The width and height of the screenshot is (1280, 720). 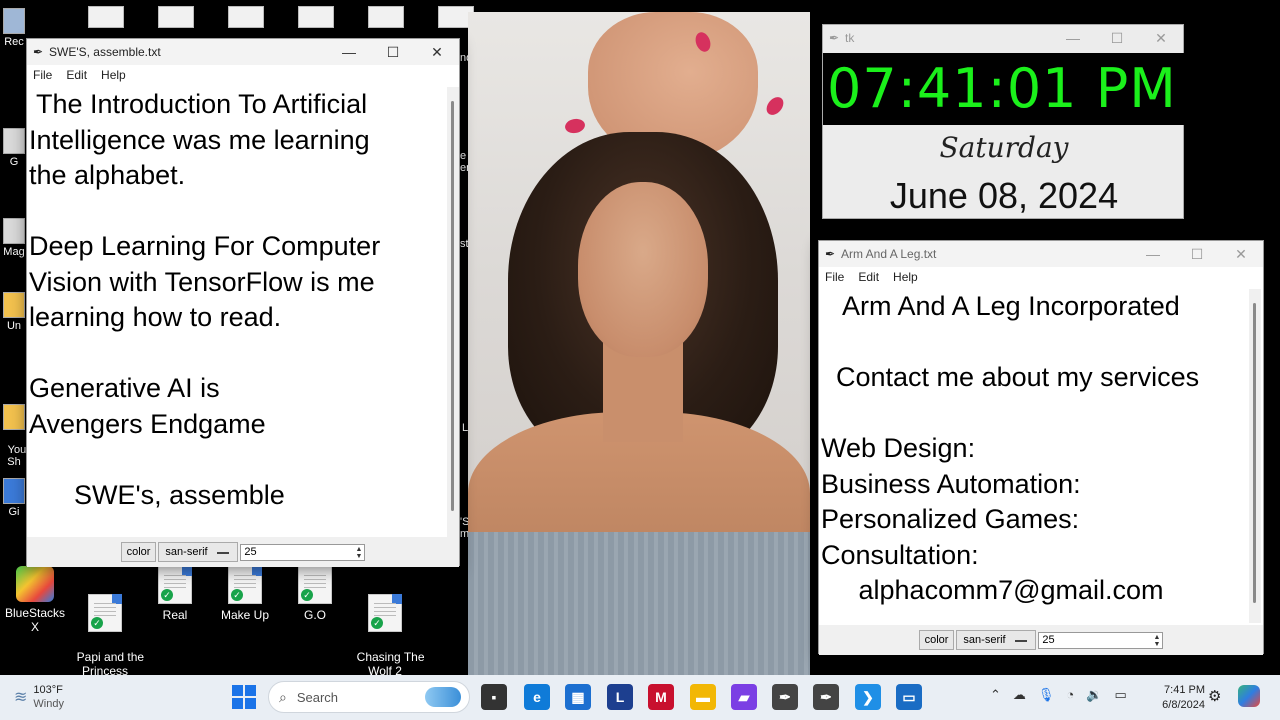 What do you see at coordinates (14, 162) in the screenshot?
I see `desktop-slice-label: G` at bounding box center [14, 162].